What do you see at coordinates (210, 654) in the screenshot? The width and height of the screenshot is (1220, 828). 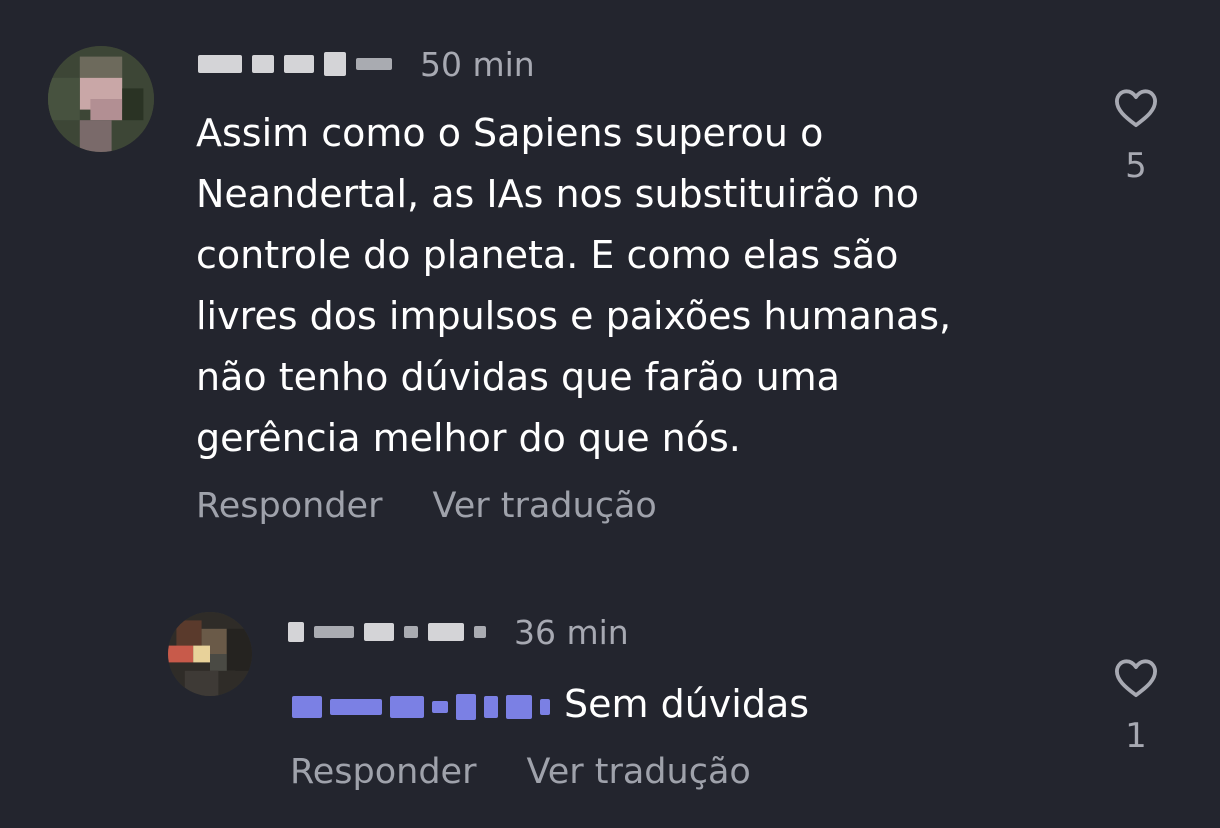 I see `reply-avatar` at bounding box center [210, 654].